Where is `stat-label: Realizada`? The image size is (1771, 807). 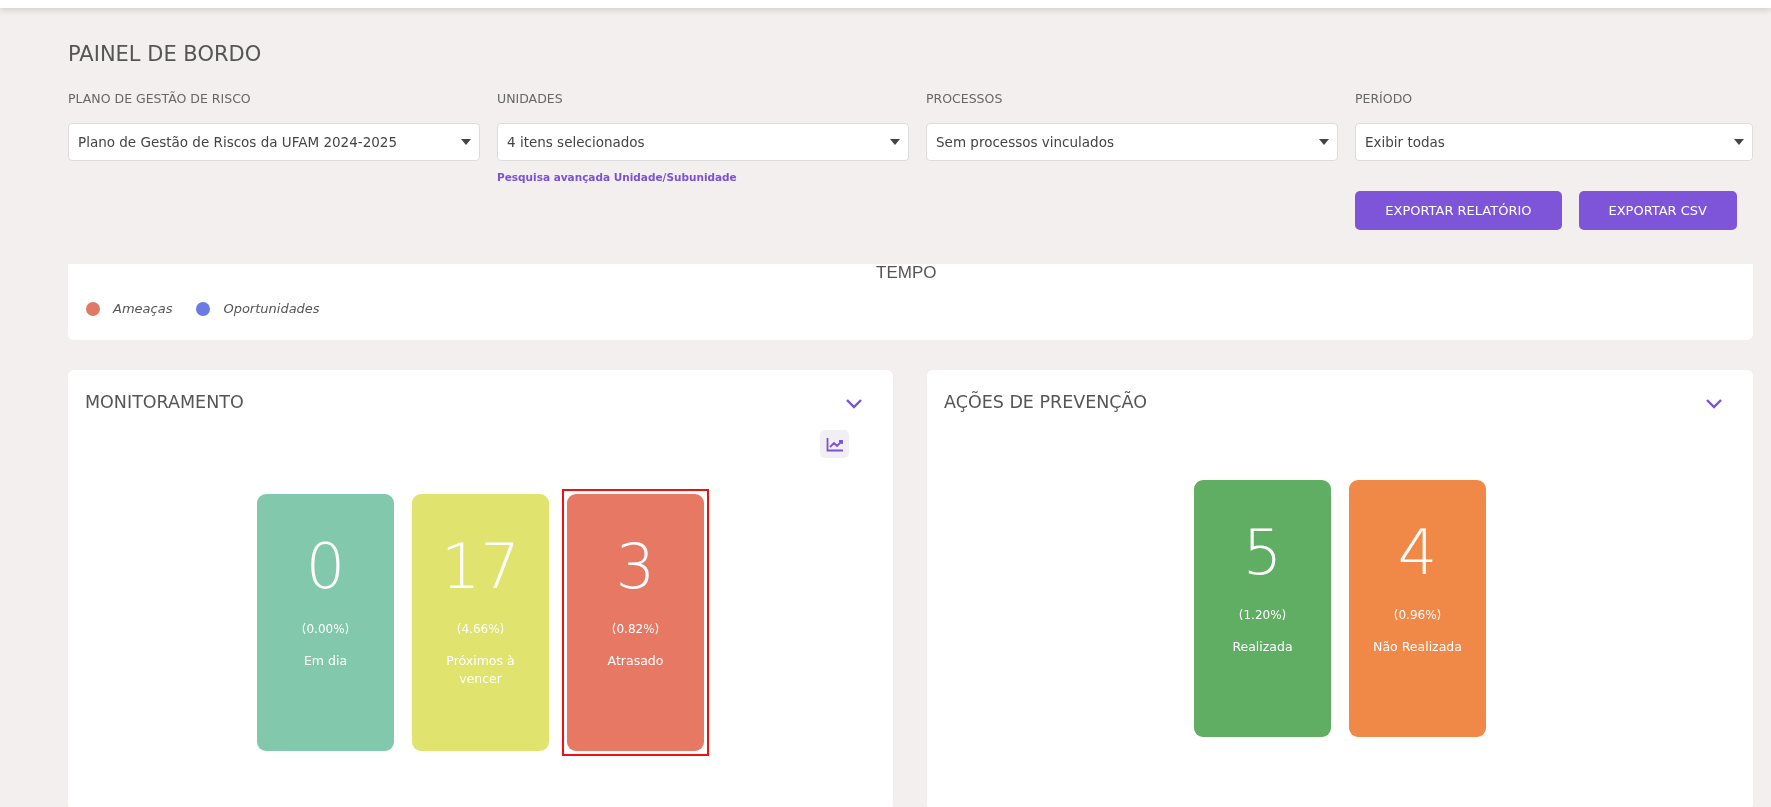
stat-label: Realizada is located at coordinates (1262, 647).